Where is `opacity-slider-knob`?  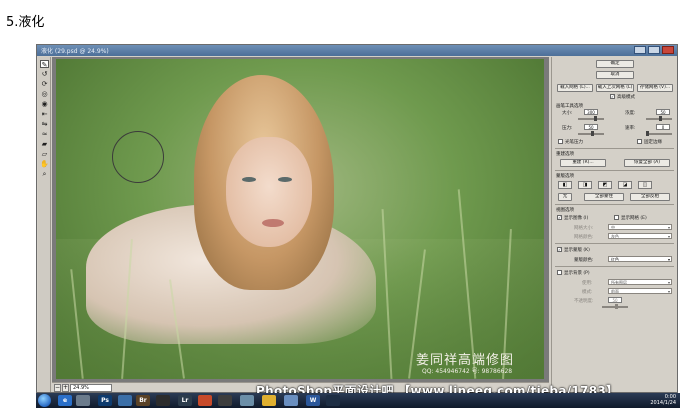 opacity-slider-knob is located at coordinates (616, 306).